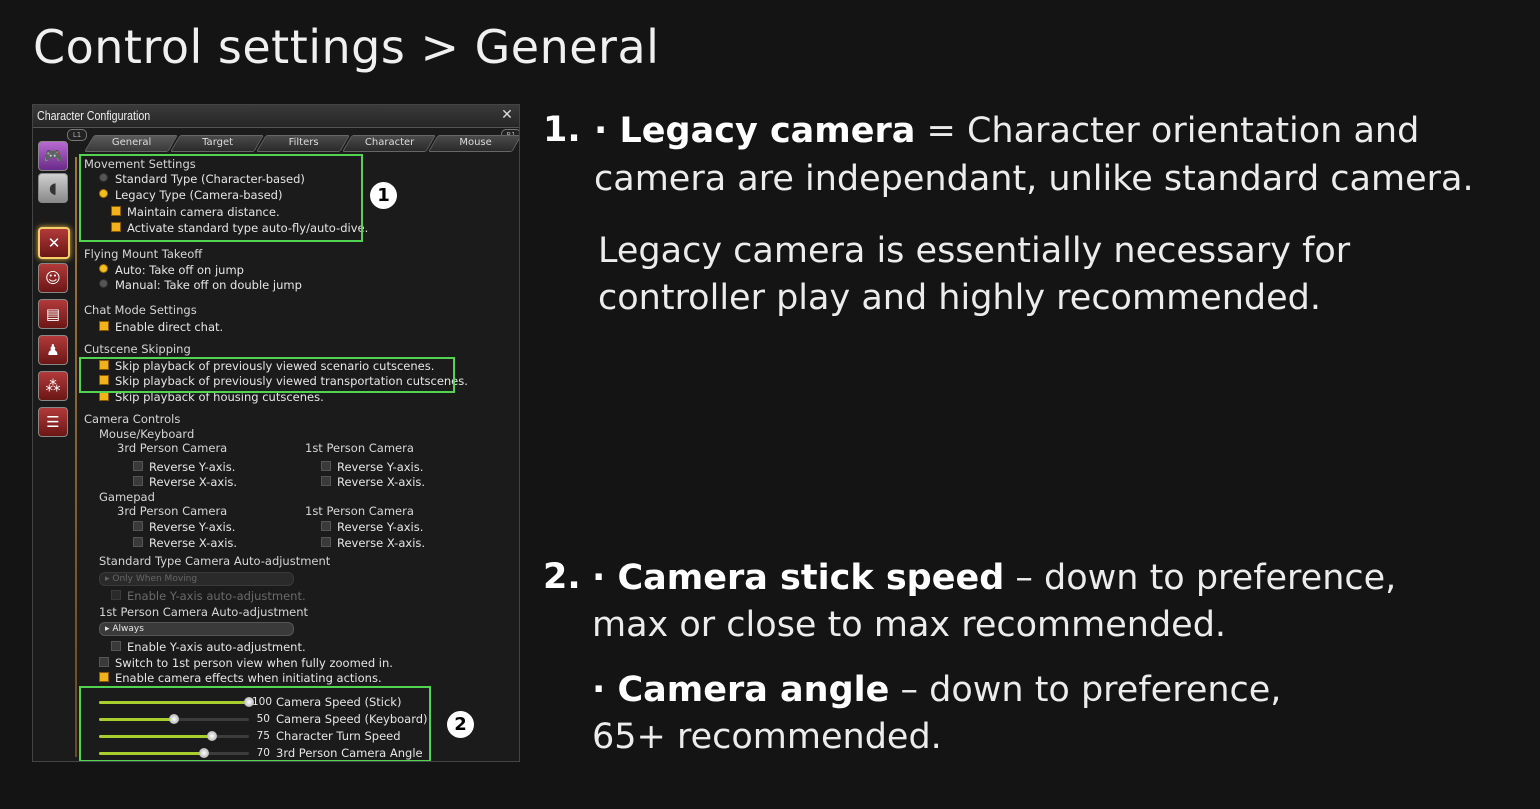 This screenshot has height=809, width=1540. Describe the element at coordinates (53, 350) in the screenshot. I see `person-icon: ♟` at that location.